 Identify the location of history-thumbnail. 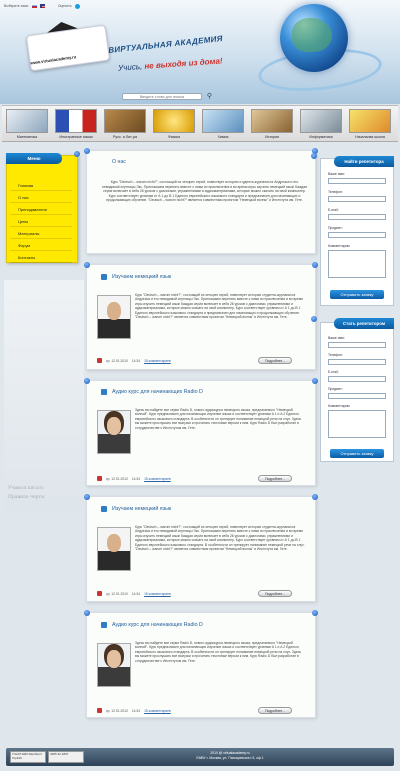
(272, 121).